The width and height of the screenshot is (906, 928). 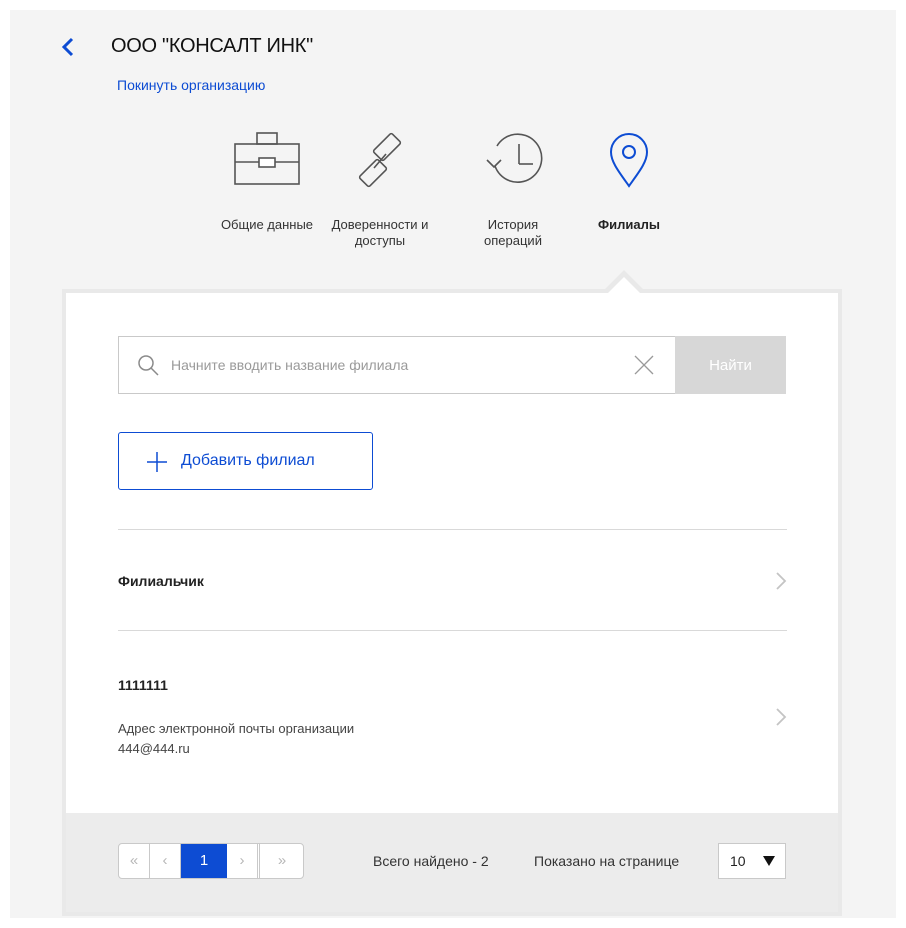 I want to click on current-page-button: 1, so click(x=204, y=861).